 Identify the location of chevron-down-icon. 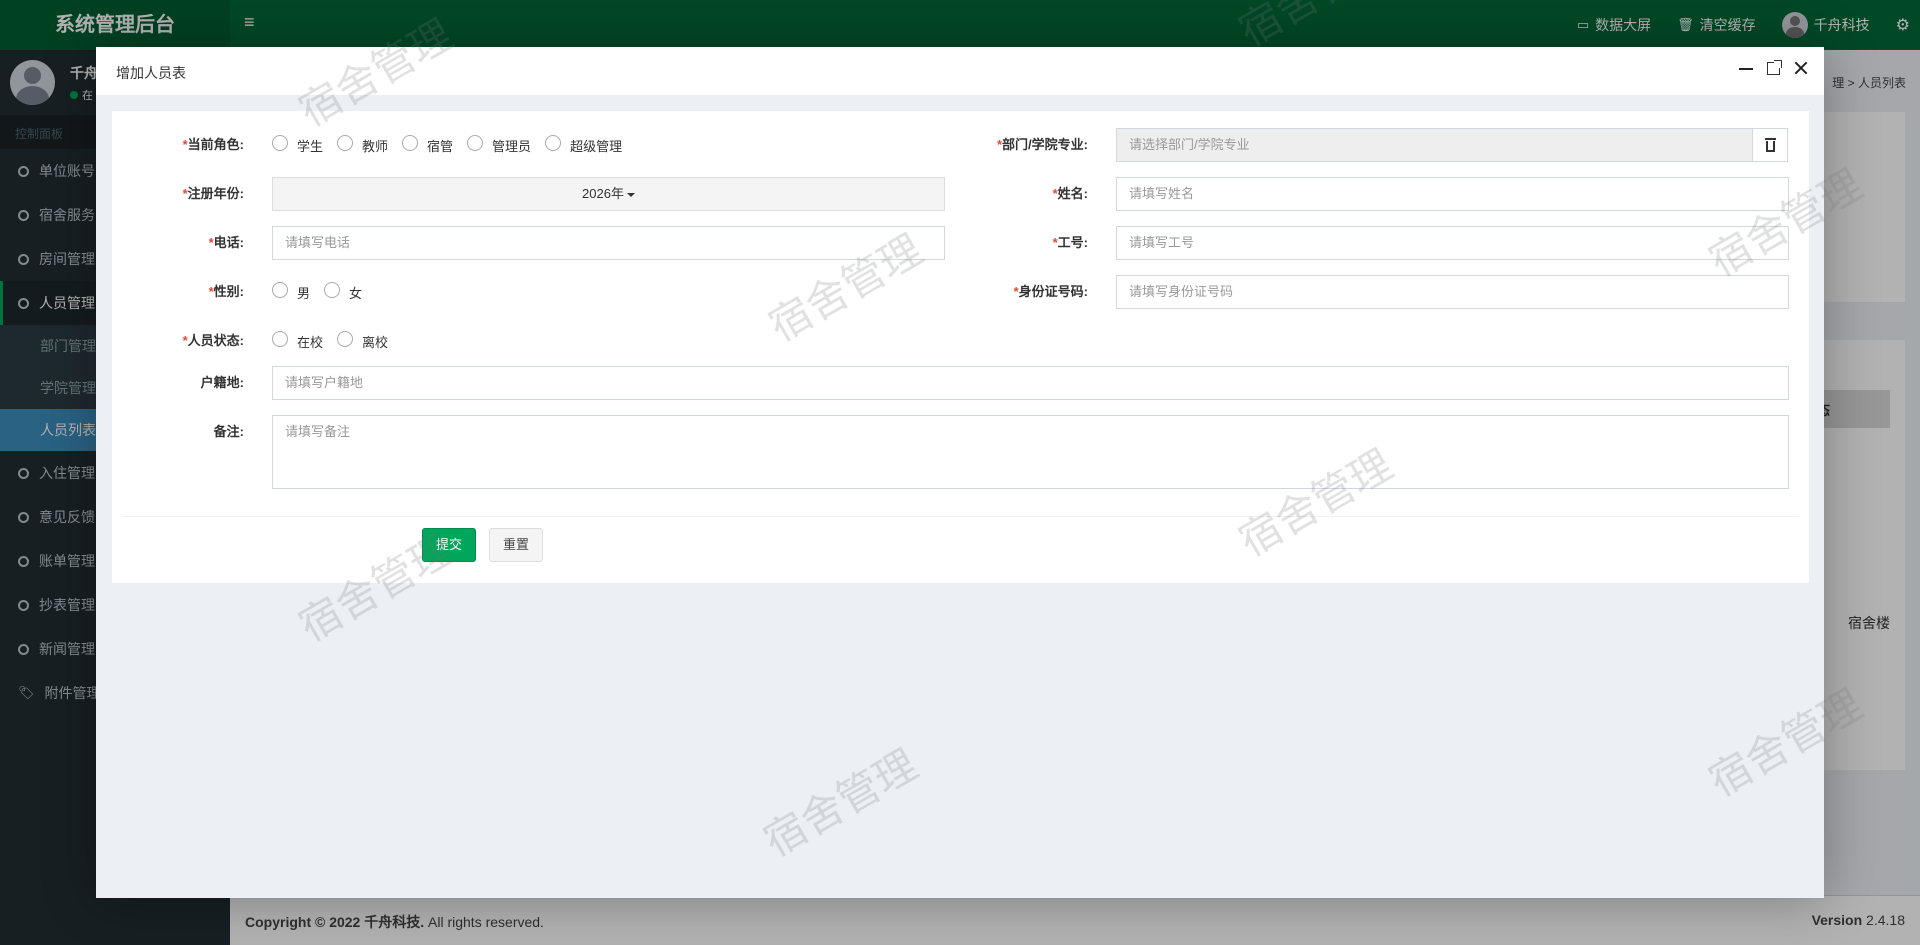
(630, 194).